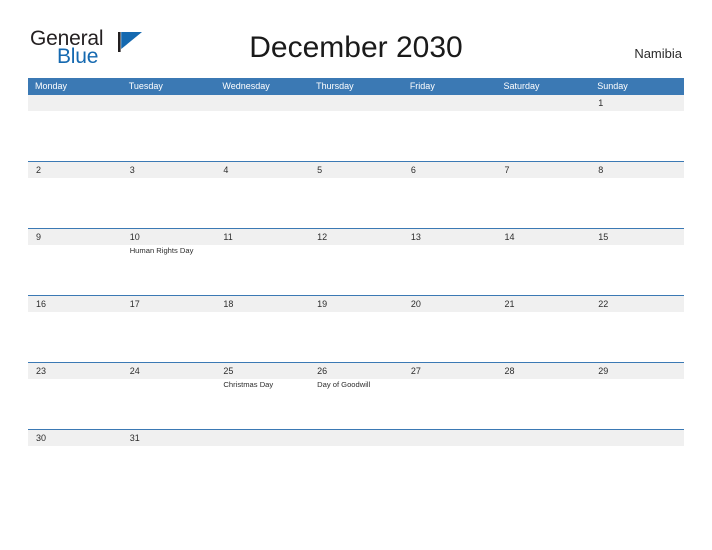 The height and width of the screenshot is (550, 712). Describe the element at coordinates (415, 371) in the screenshot. I see `day-number: 27` at that location.